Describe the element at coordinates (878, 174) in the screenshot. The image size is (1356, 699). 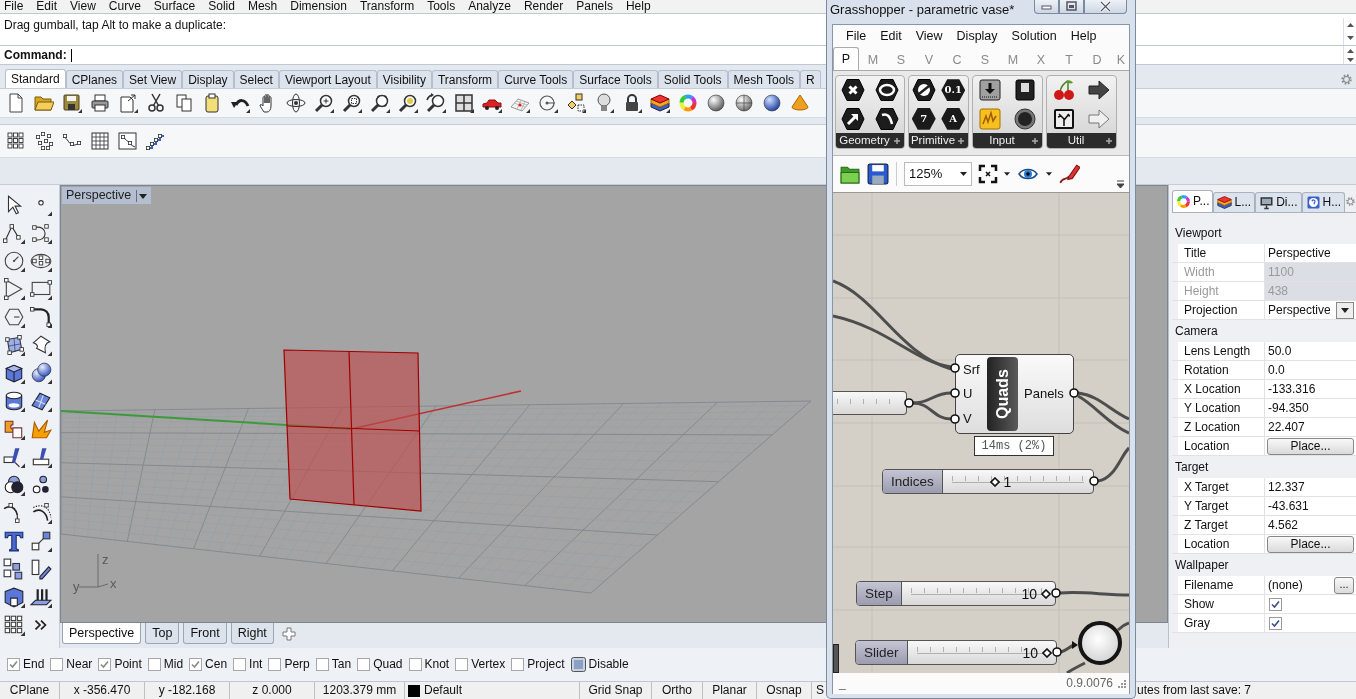
I see `save-icon` at that location.